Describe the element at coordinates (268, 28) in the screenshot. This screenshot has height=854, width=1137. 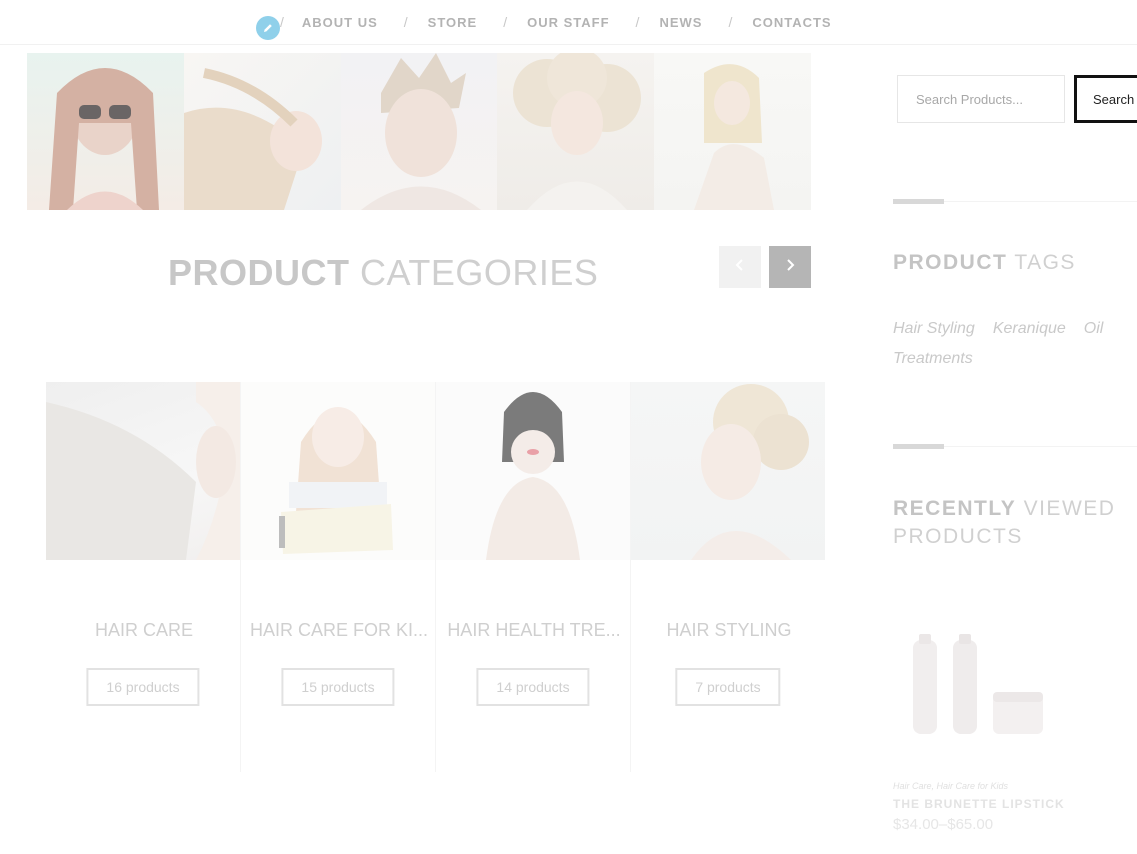
I see `pencil-icon` at that location.